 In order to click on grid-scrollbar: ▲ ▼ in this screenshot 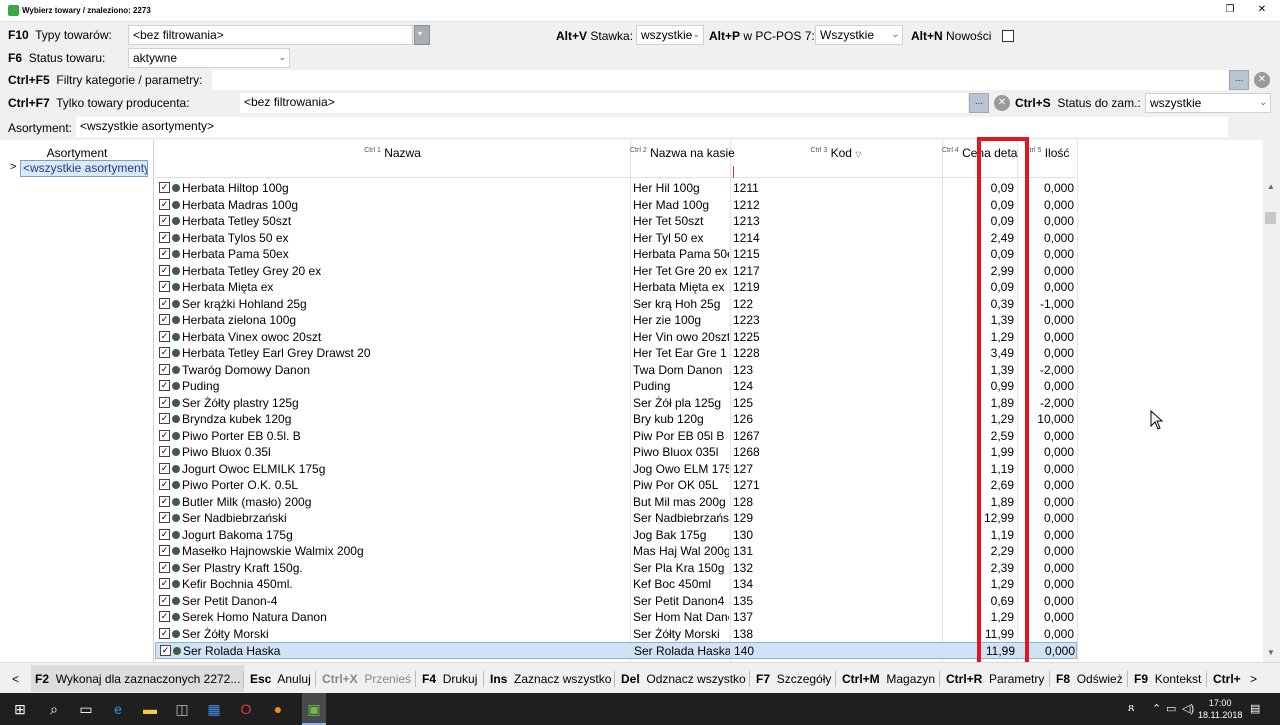, I will do `click(1271, 401)`.